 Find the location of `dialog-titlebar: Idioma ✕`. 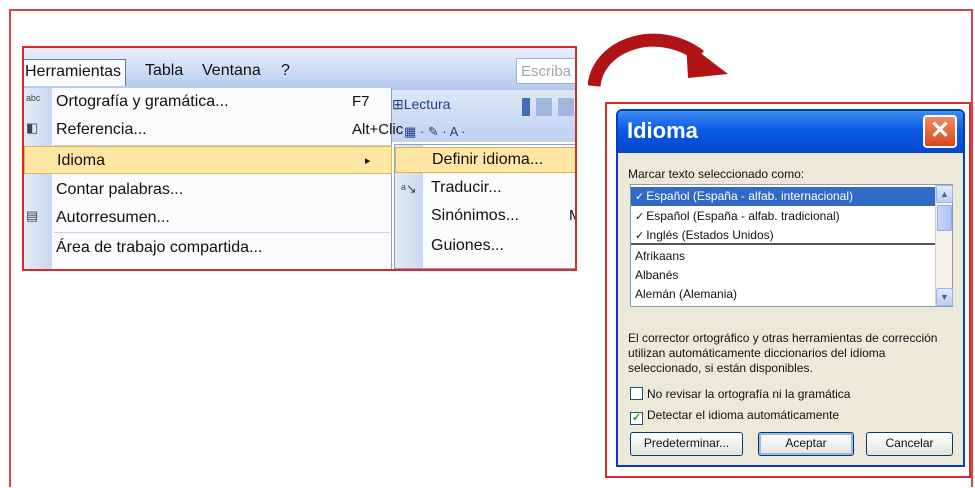

dialog-titlebar: Idioma ✕ is located at coordinates (790, 132).